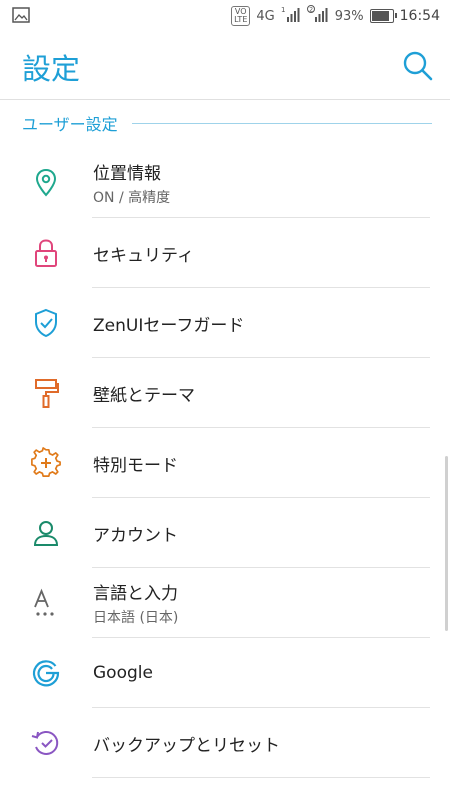 The height and width of the screenshot is (800, 450). What do you see at coordinates (225, 393) in the screenshot?
I see `list-item-wallpaper-theme: 壁紙とテーマ` at bounding box center [225, 393].